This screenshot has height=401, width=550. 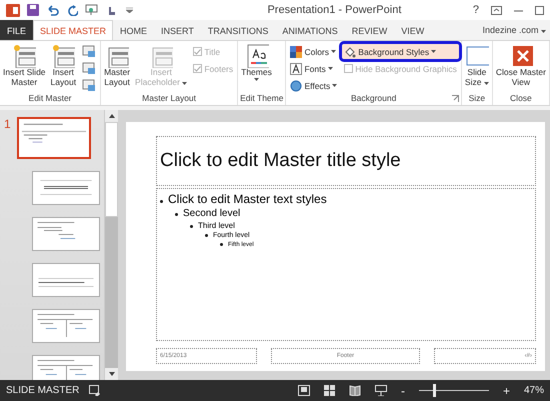 What do you see at coordinates (310, 30) in the screenshot?
I see `ribbon-tab: ANIMATIONS` at bounding box center [310, 30].